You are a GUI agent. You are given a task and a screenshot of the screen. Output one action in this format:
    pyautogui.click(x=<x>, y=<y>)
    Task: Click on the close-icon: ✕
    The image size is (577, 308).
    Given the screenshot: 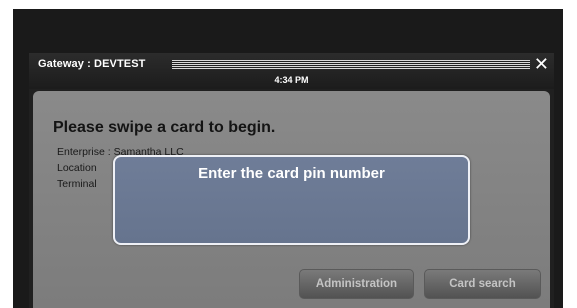 What is the action you would take?
    pyautogui.click(x=541, y=64)
    